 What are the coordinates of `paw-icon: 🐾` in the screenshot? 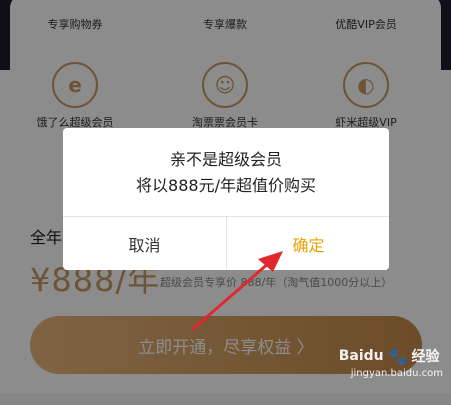 It's located at (397, 356).